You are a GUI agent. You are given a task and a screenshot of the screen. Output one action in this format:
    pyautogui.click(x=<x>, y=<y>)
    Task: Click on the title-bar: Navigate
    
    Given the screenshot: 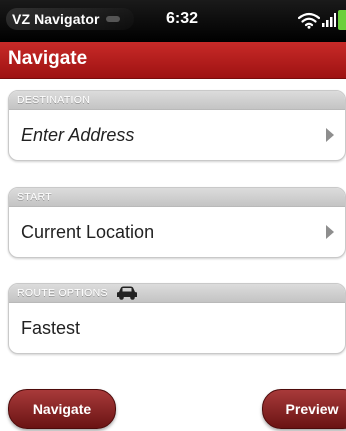 What is the action you would take?
    pyautogui.click(x=173, y=60)
    